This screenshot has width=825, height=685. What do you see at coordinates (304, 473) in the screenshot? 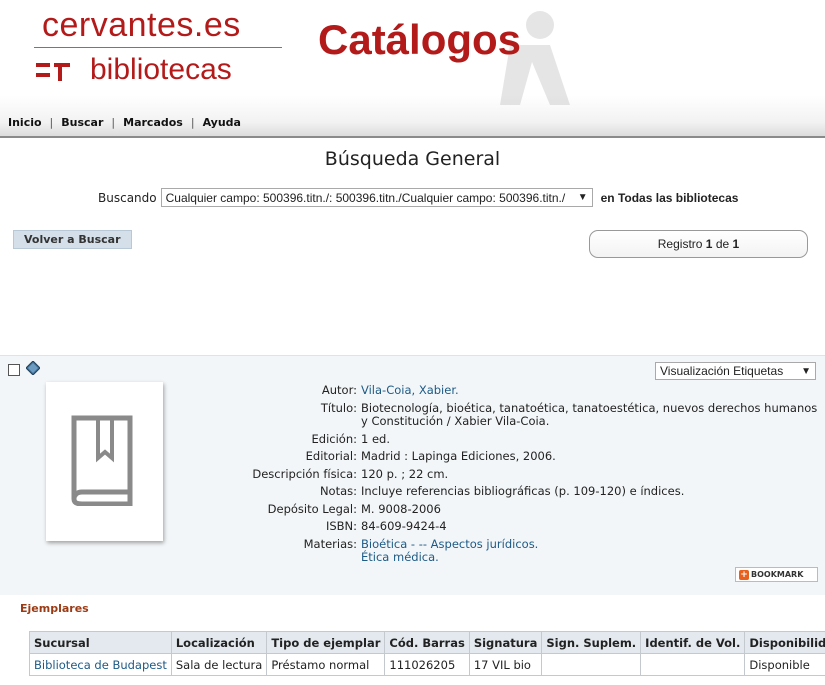
I see `field-label: Descripción física:` at bounding box center [304, 473].